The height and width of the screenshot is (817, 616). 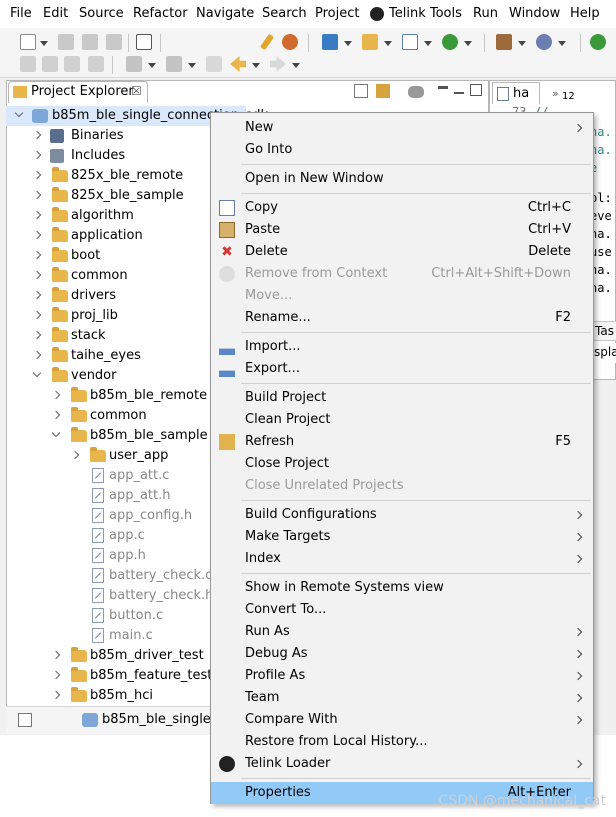 I want to click on save-icon, so click(x=66, y=42).